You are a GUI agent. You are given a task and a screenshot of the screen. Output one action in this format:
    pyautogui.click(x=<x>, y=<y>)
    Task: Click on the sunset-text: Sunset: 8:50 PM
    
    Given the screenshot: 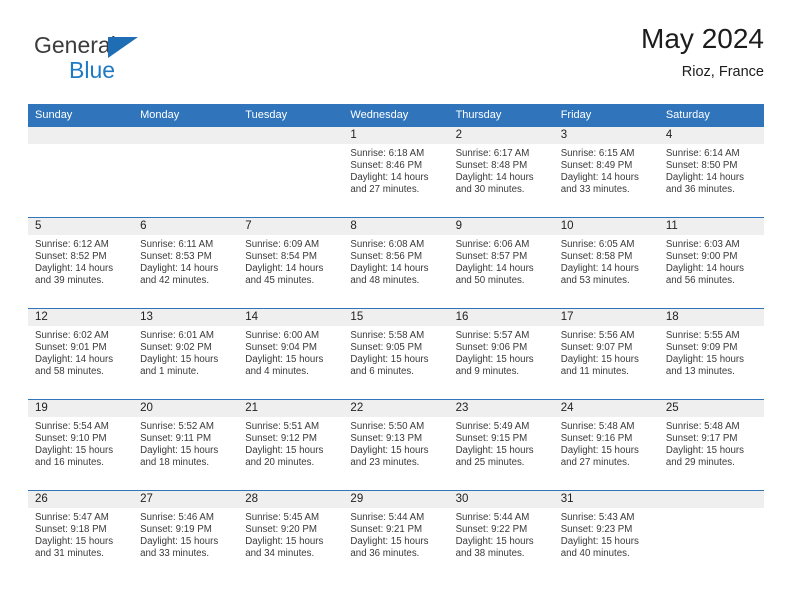 What is the action you would take?
    pyautogui.click(x=701, y=166)
    